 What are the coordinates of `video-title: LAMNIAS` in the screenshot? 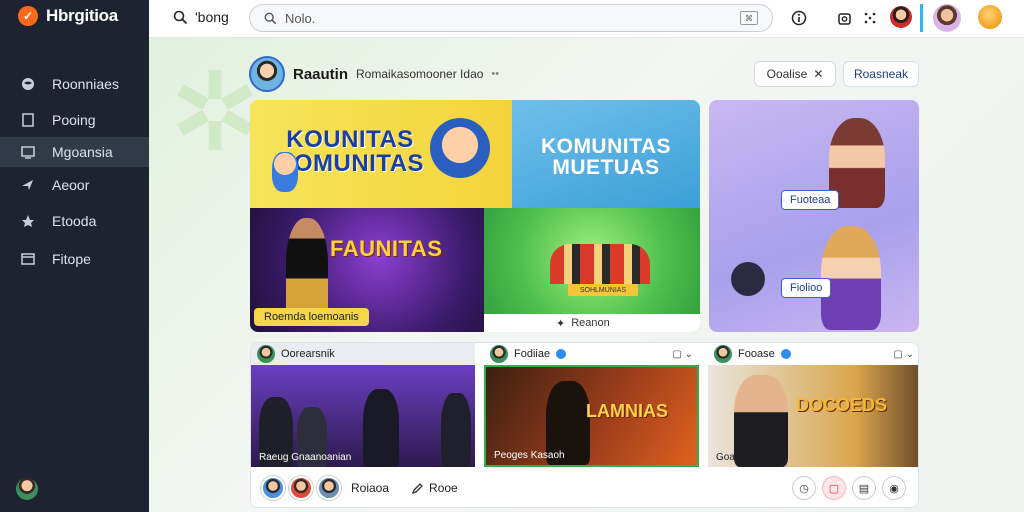 It's located at (627, 411).